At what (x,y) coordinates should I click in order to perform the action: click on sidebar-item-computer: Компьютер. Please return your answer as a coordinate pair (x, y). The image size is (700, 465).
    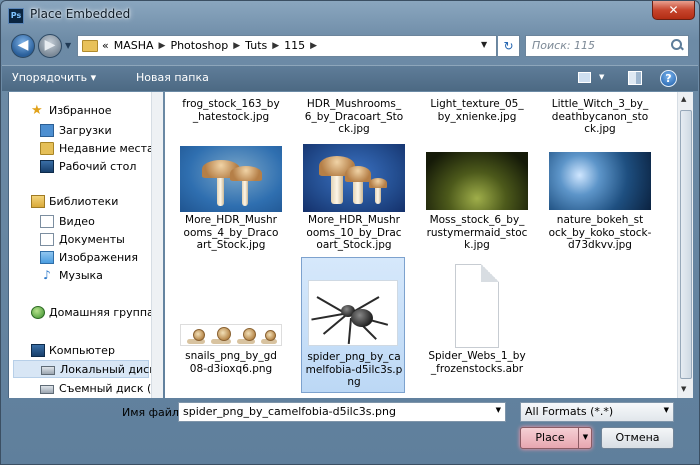
    Looking at the image, I should click on (79, 351).